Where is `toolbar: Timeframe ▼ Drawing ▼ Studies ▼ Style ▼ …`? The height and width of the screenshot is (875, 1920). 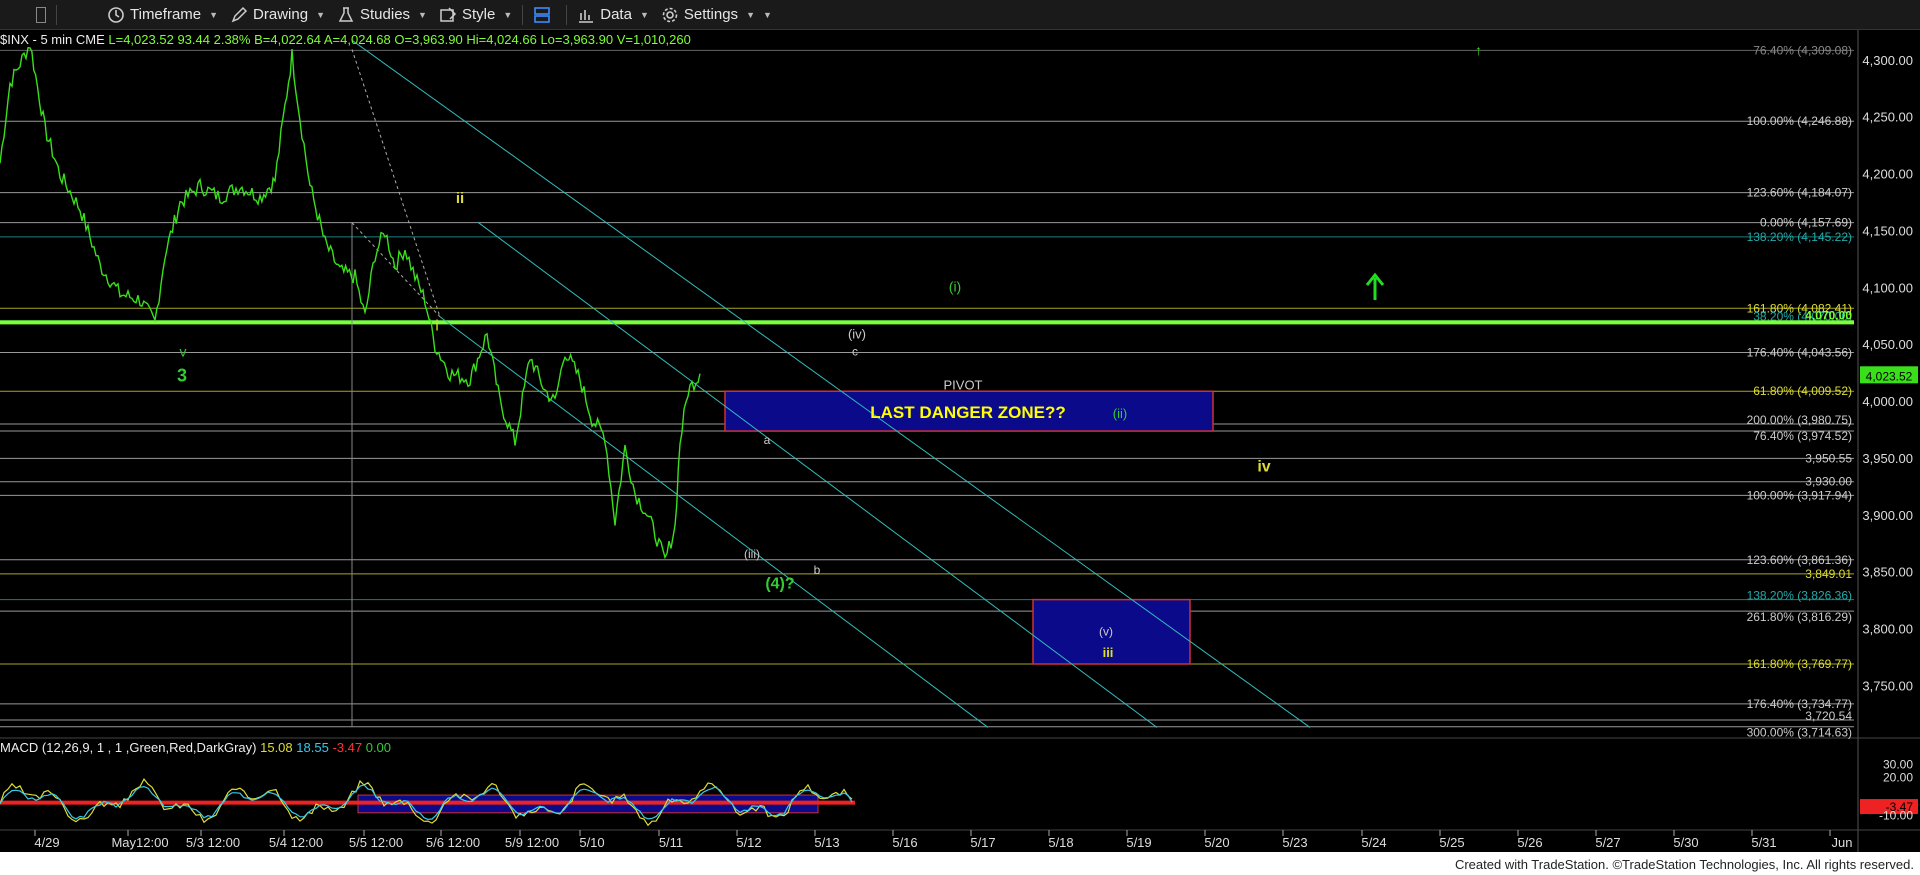
toolbar: Timeframe ▼ Drawing ▼ Studies ▼ Style ▼ … is located at coordinates (960, 15).